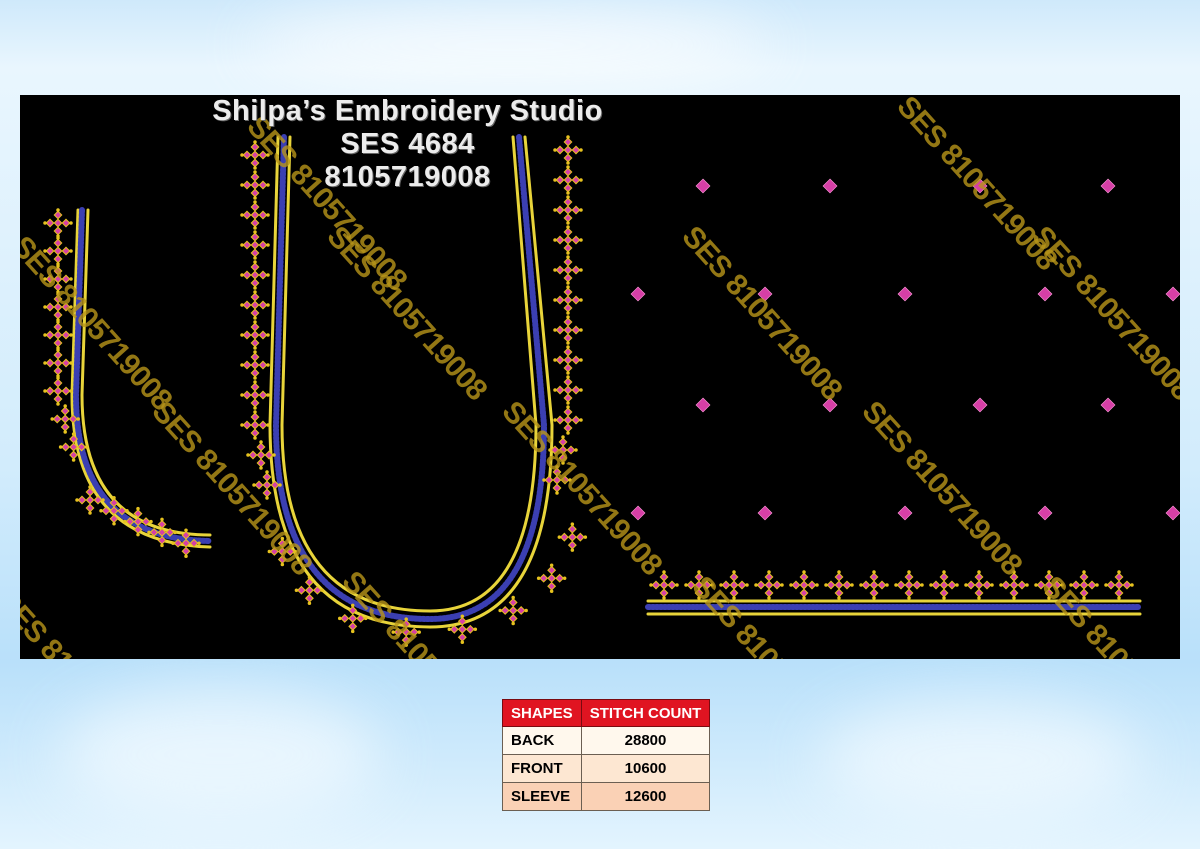 This screenshot has width=1200, height=849. I want to click on neckline-thread-line, so click(410, 378).